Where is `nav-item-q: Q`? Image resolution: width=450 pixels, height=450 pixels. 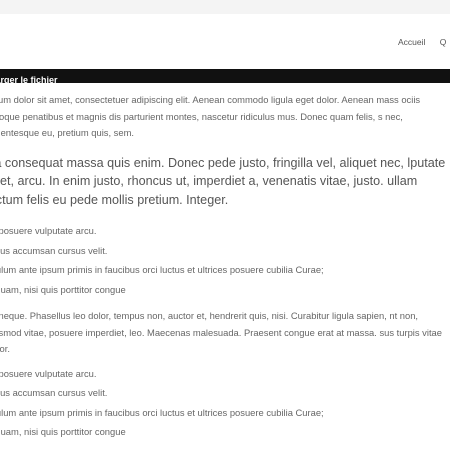
nav-item-q: Q is located at coordinates (443, 42).